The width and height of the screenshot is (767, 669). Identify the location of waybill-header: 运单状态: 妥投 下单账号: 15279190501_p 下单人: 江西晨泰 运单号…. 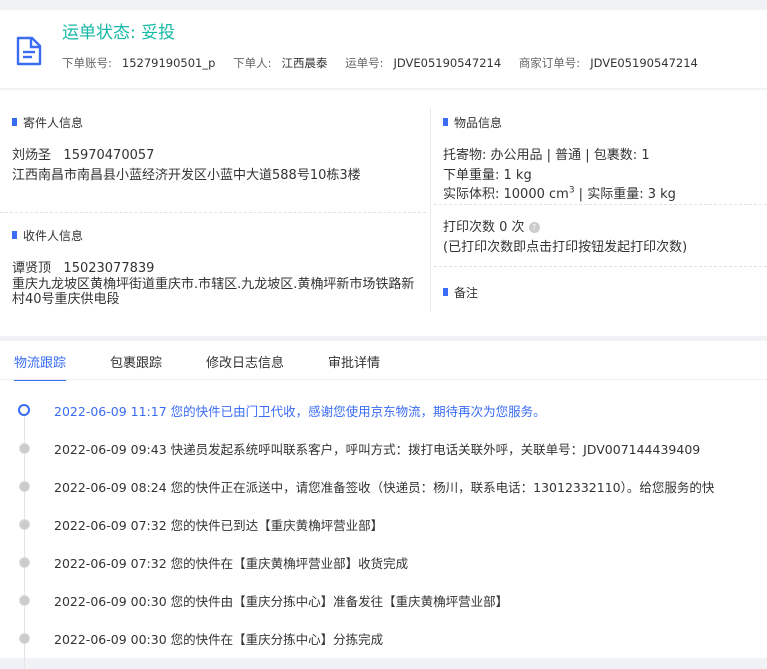
(383, 49).